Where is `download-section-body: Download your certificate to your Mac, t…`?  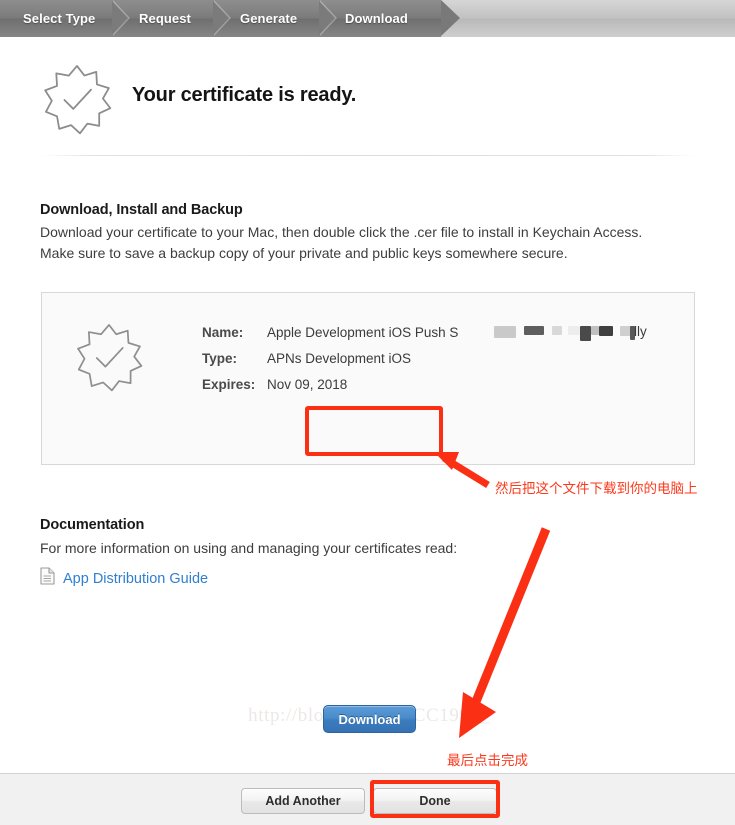
download-section-body: Download your certificate to your Mac, t… is located at coordinates (341, 242).